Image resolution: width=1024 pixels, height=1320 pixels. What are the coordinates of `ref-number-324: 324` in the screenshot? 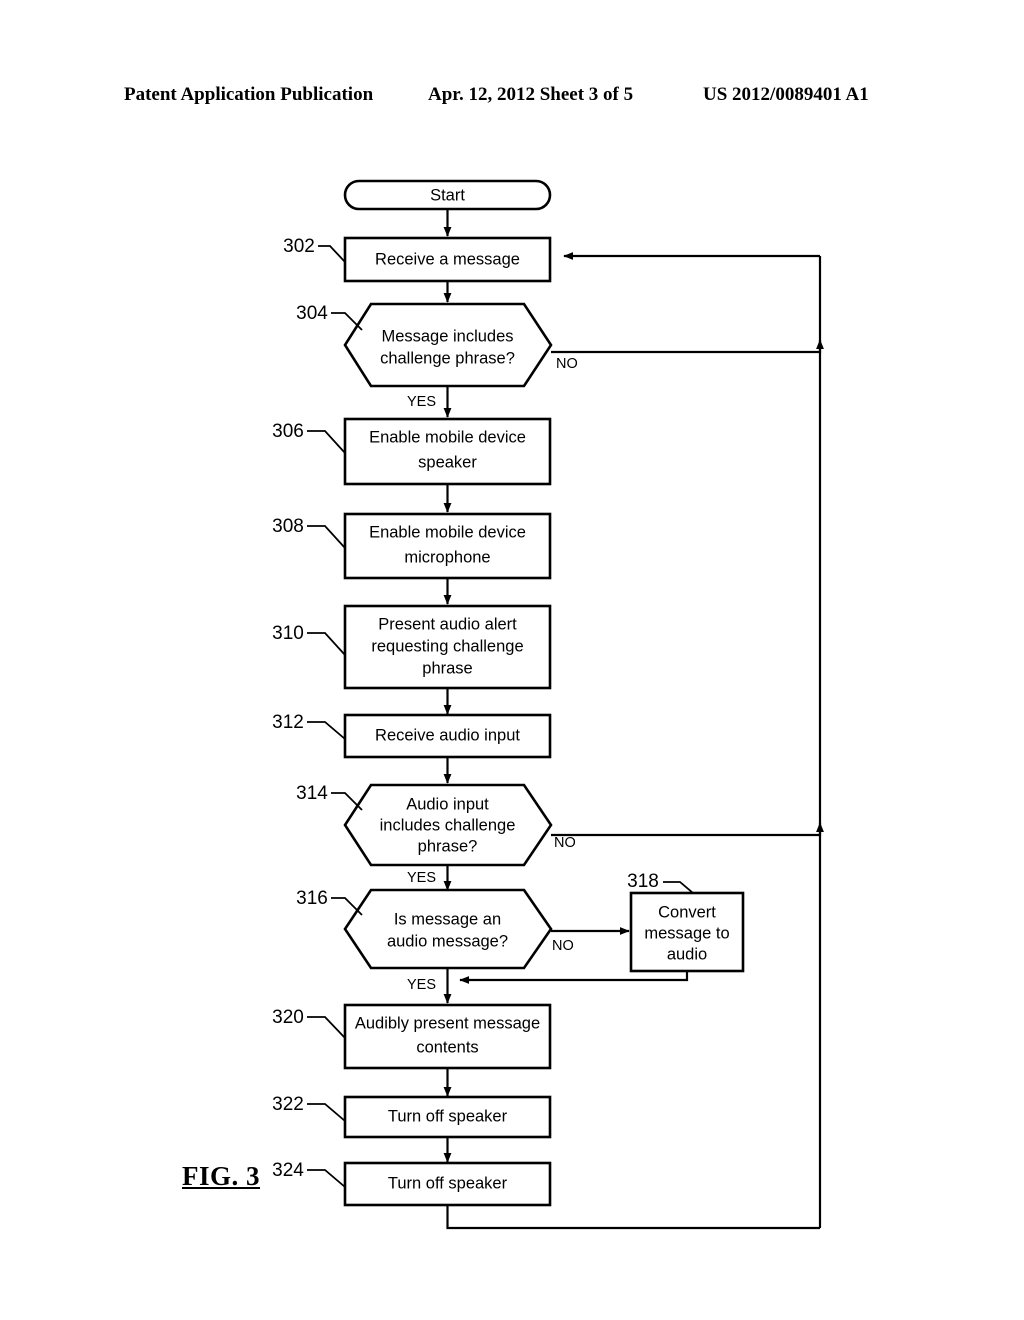 It's located at (288, 1170).